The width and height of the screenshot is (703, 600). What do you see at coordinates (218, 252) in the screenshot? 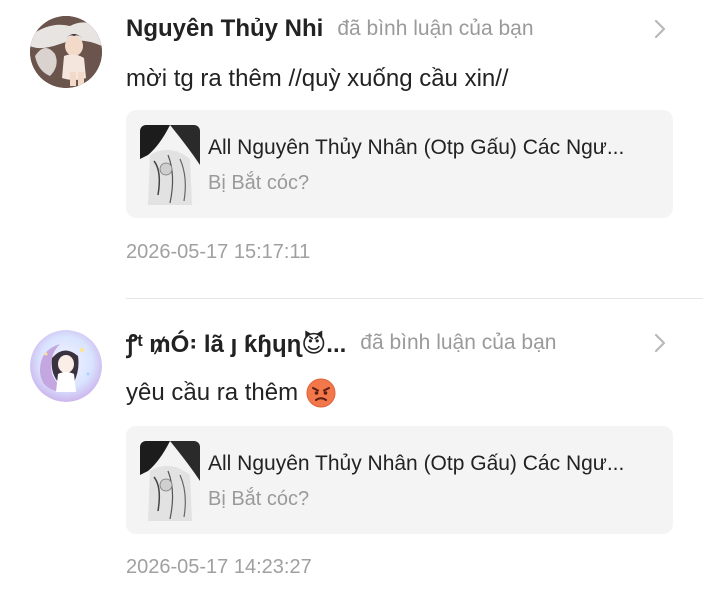
I see `timestamp: 2026-05-17 15:17:11` at bounding box center [218, 252].